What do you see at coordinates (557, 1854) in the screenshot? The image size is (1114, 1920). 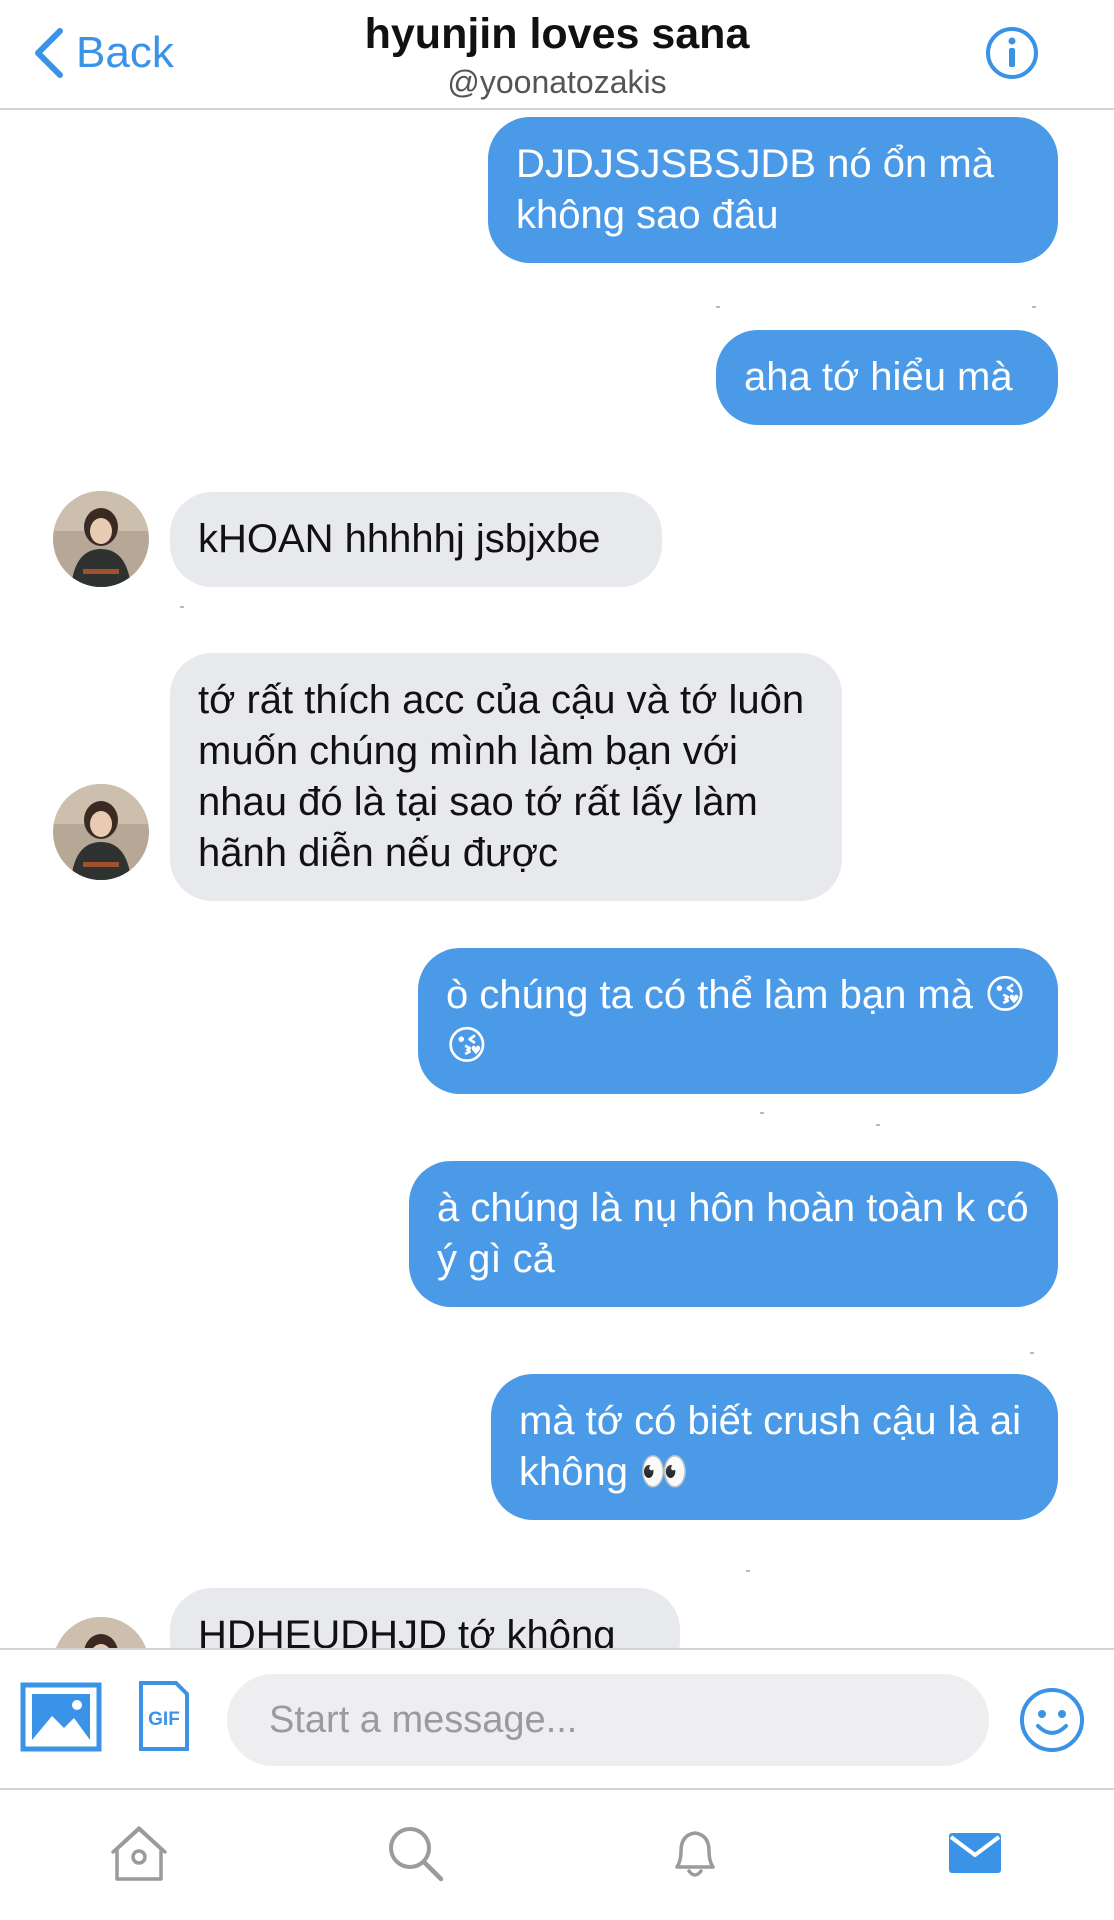 I see `tab-bar` at bounding box center [557, 1854].